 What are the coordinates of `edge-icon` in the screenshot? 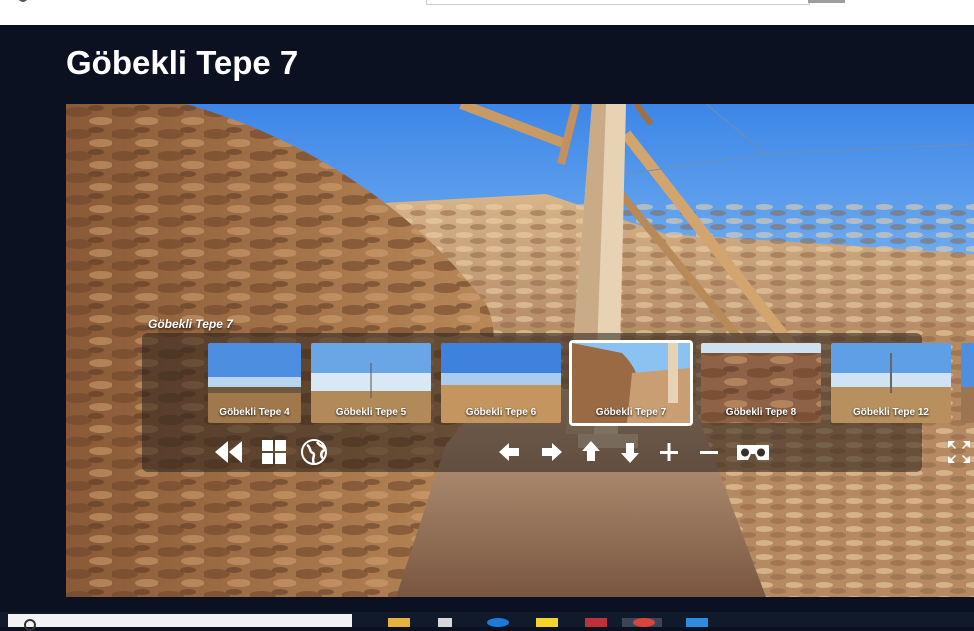 It's located at (498, 622).